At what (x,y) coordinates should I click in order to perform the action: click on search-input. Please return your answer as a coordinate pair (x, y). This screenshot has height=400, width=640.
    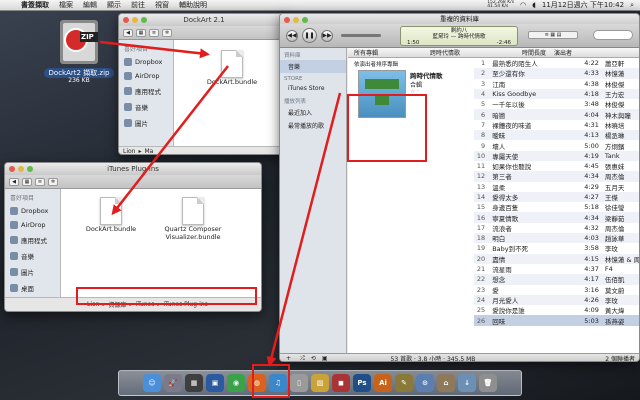
    Looking at the image, I should click on (613, 35).